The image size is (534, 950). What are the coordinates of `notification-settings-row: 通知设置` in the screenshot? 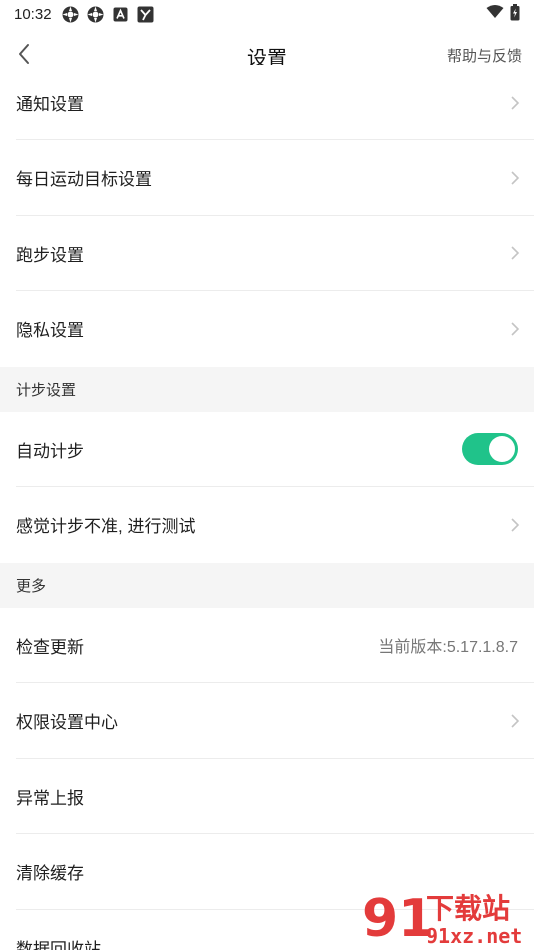 It's located at (267, 102).